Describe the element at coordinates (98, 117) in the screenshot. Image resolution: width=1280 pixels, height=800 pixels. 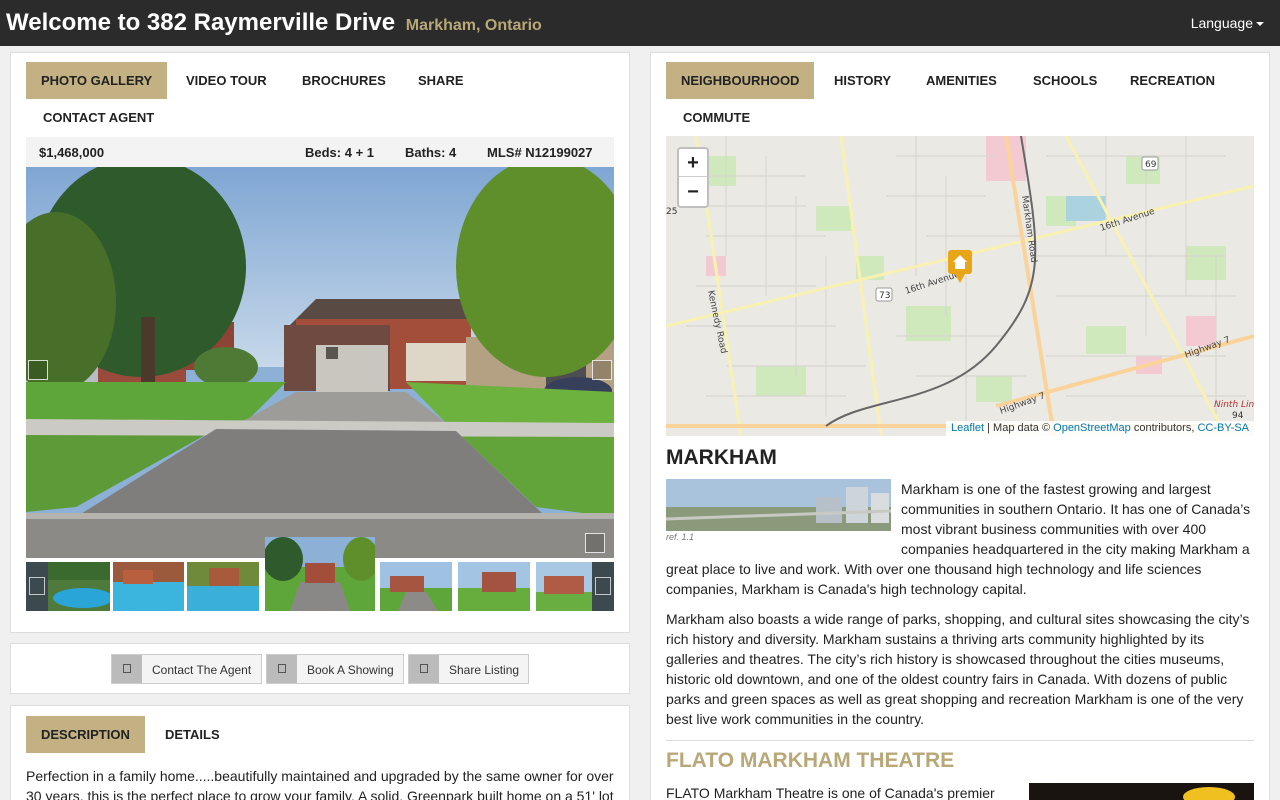
I see `tab-contact-agent: CONTACT AGENT` at that location.